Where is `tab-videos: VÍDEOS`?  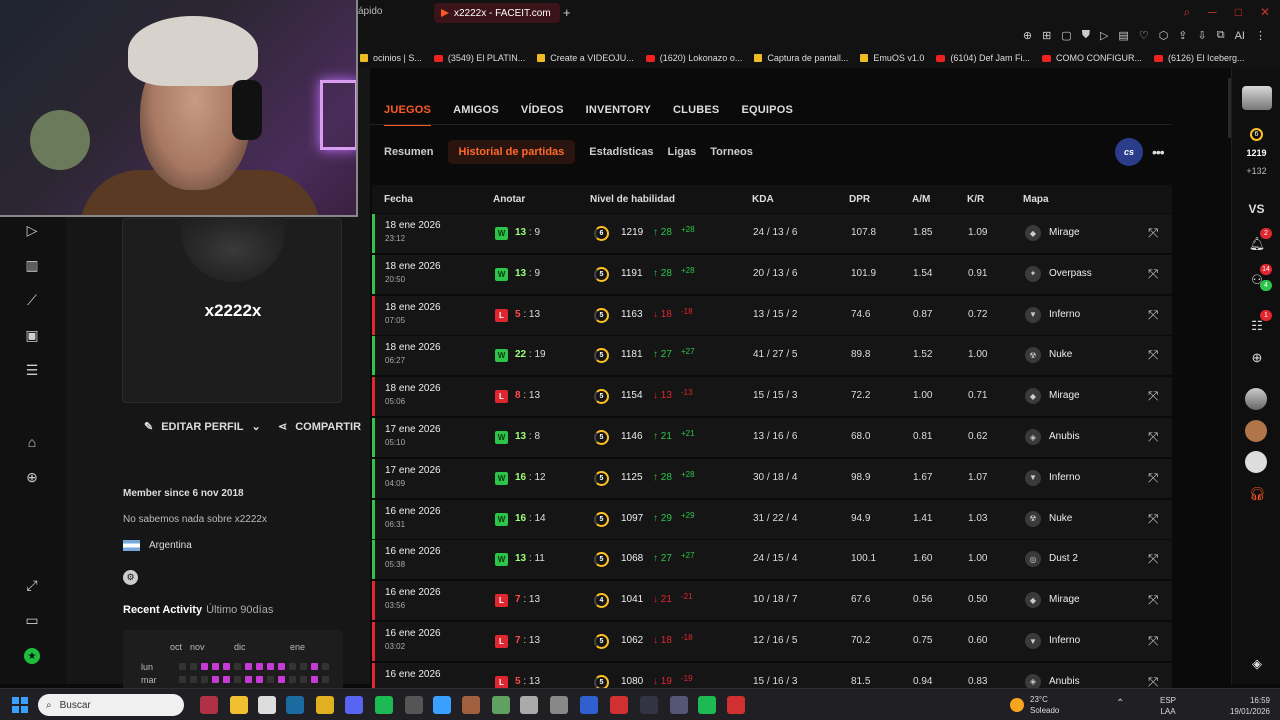 tab-videos: VÍDEOS is located at coordinates (542, 110).